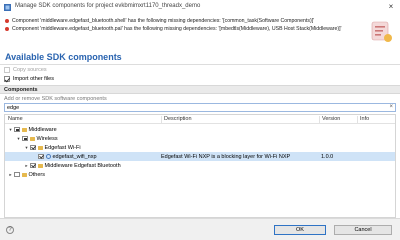 Image resolution: width=400 pixels, height=240 pixels. I want to click on column-header-description: Description, so click(176, 119).